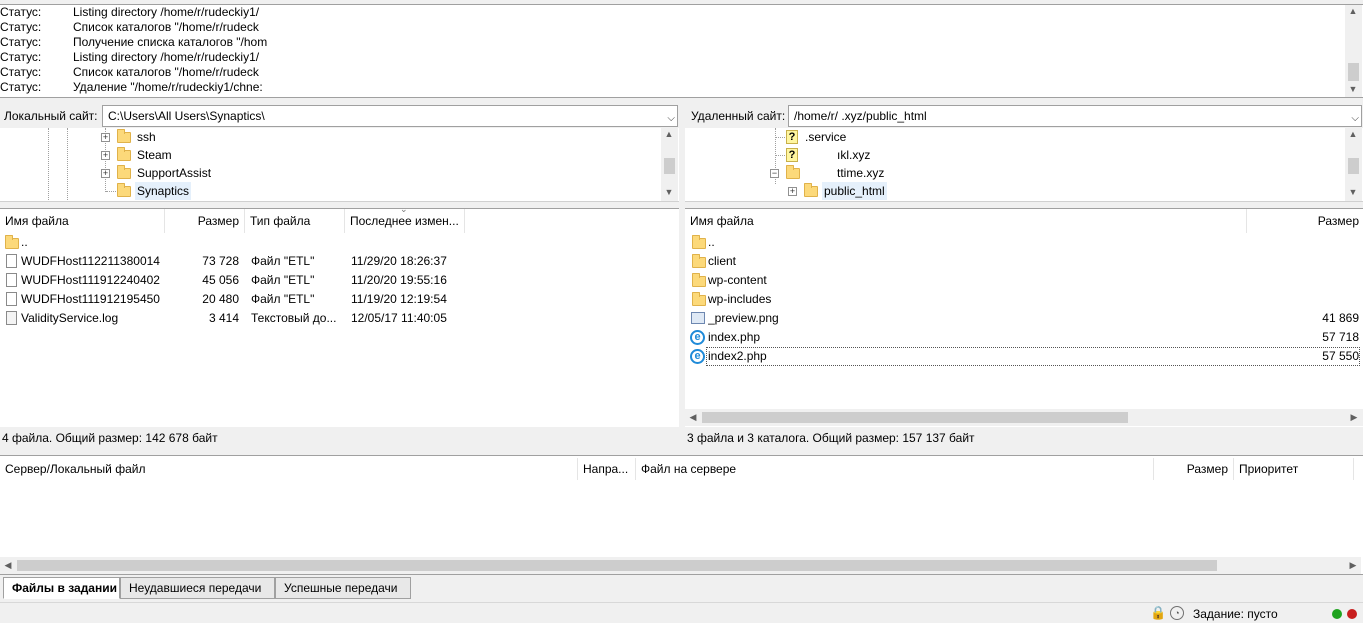 This screenshot has height=623, width=1363. I want to click on tab-queued-files: Файлы в задании, so click(61, 588).